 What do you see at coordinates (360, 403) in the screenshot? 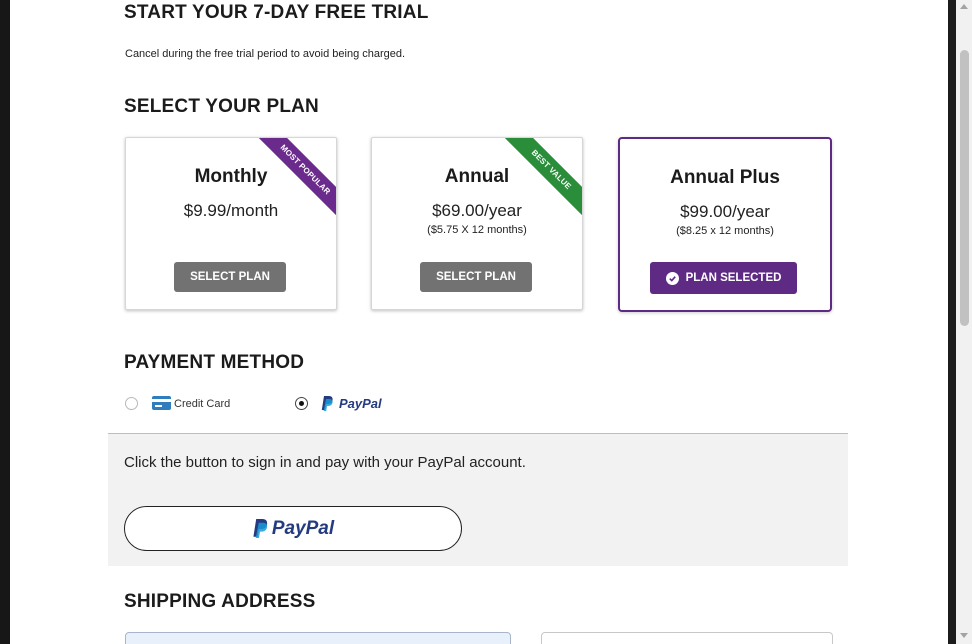
I see `paypal-option-label: PayPal` at bounding box center [360, 403].